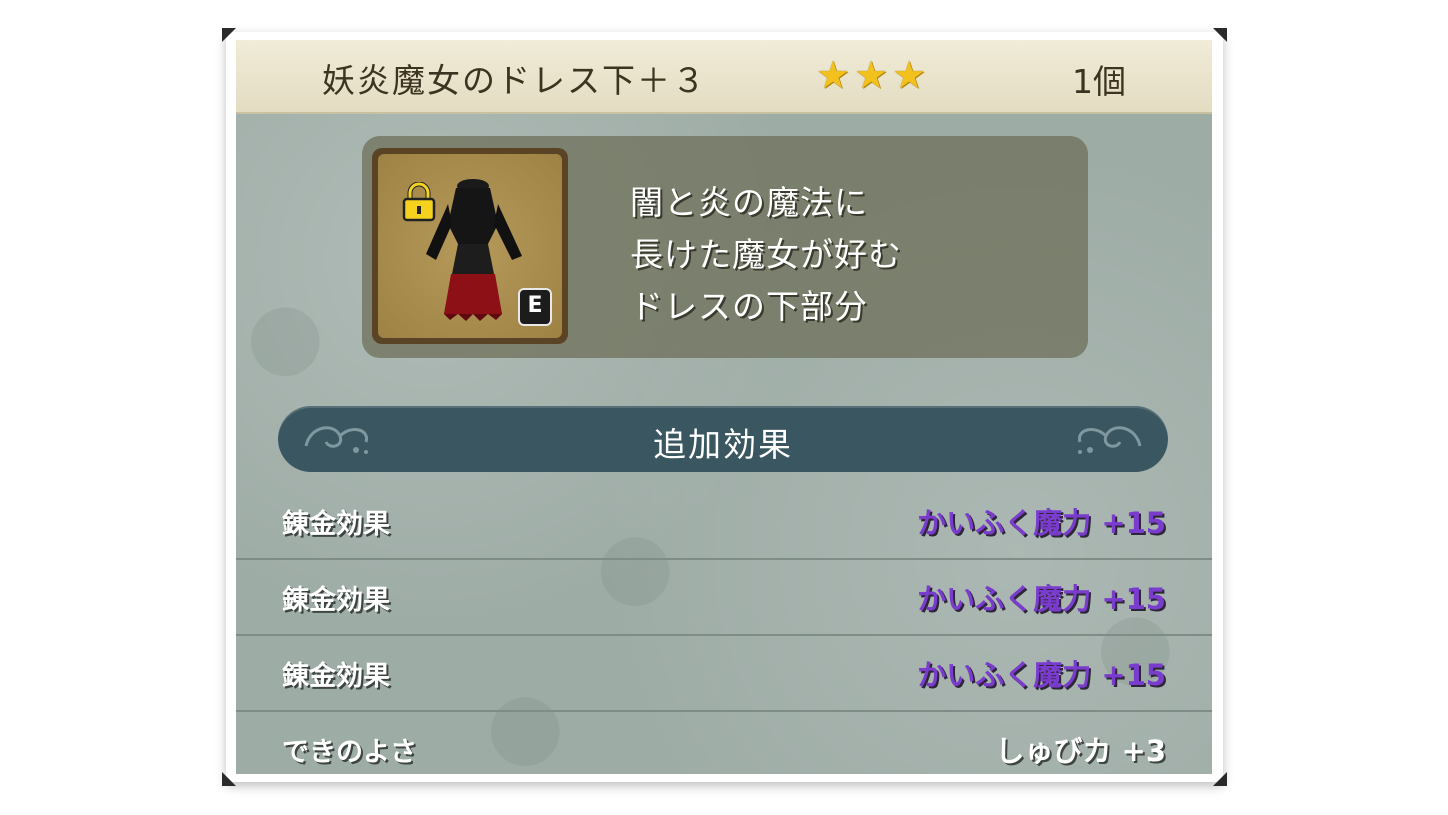 Image resolution: width=1448 pixels, height=815 pixels. I want to click on description-line: 長けた魔女が好む, so click(766, 254).